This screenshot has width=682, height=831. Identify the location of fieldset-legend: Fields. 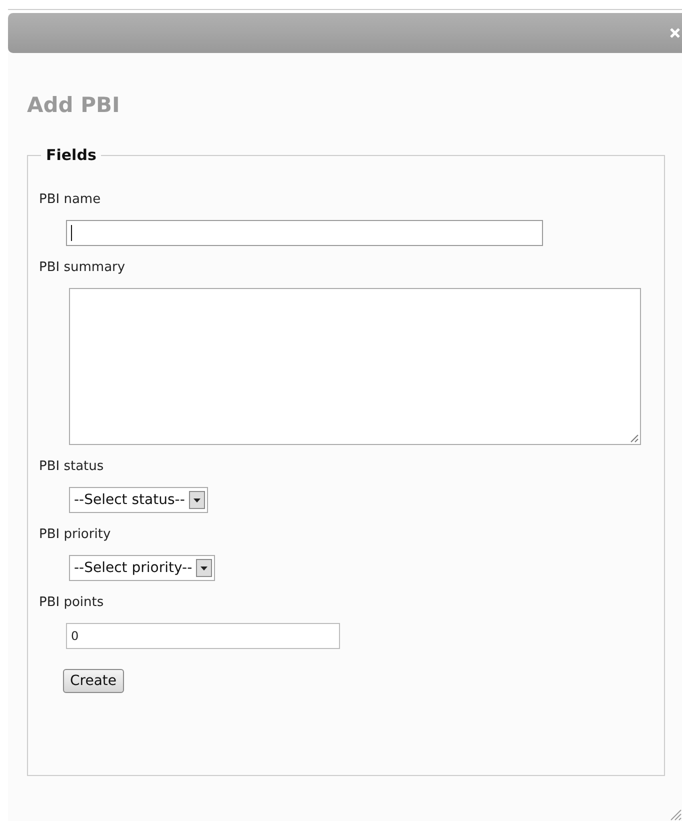
(71, 155).